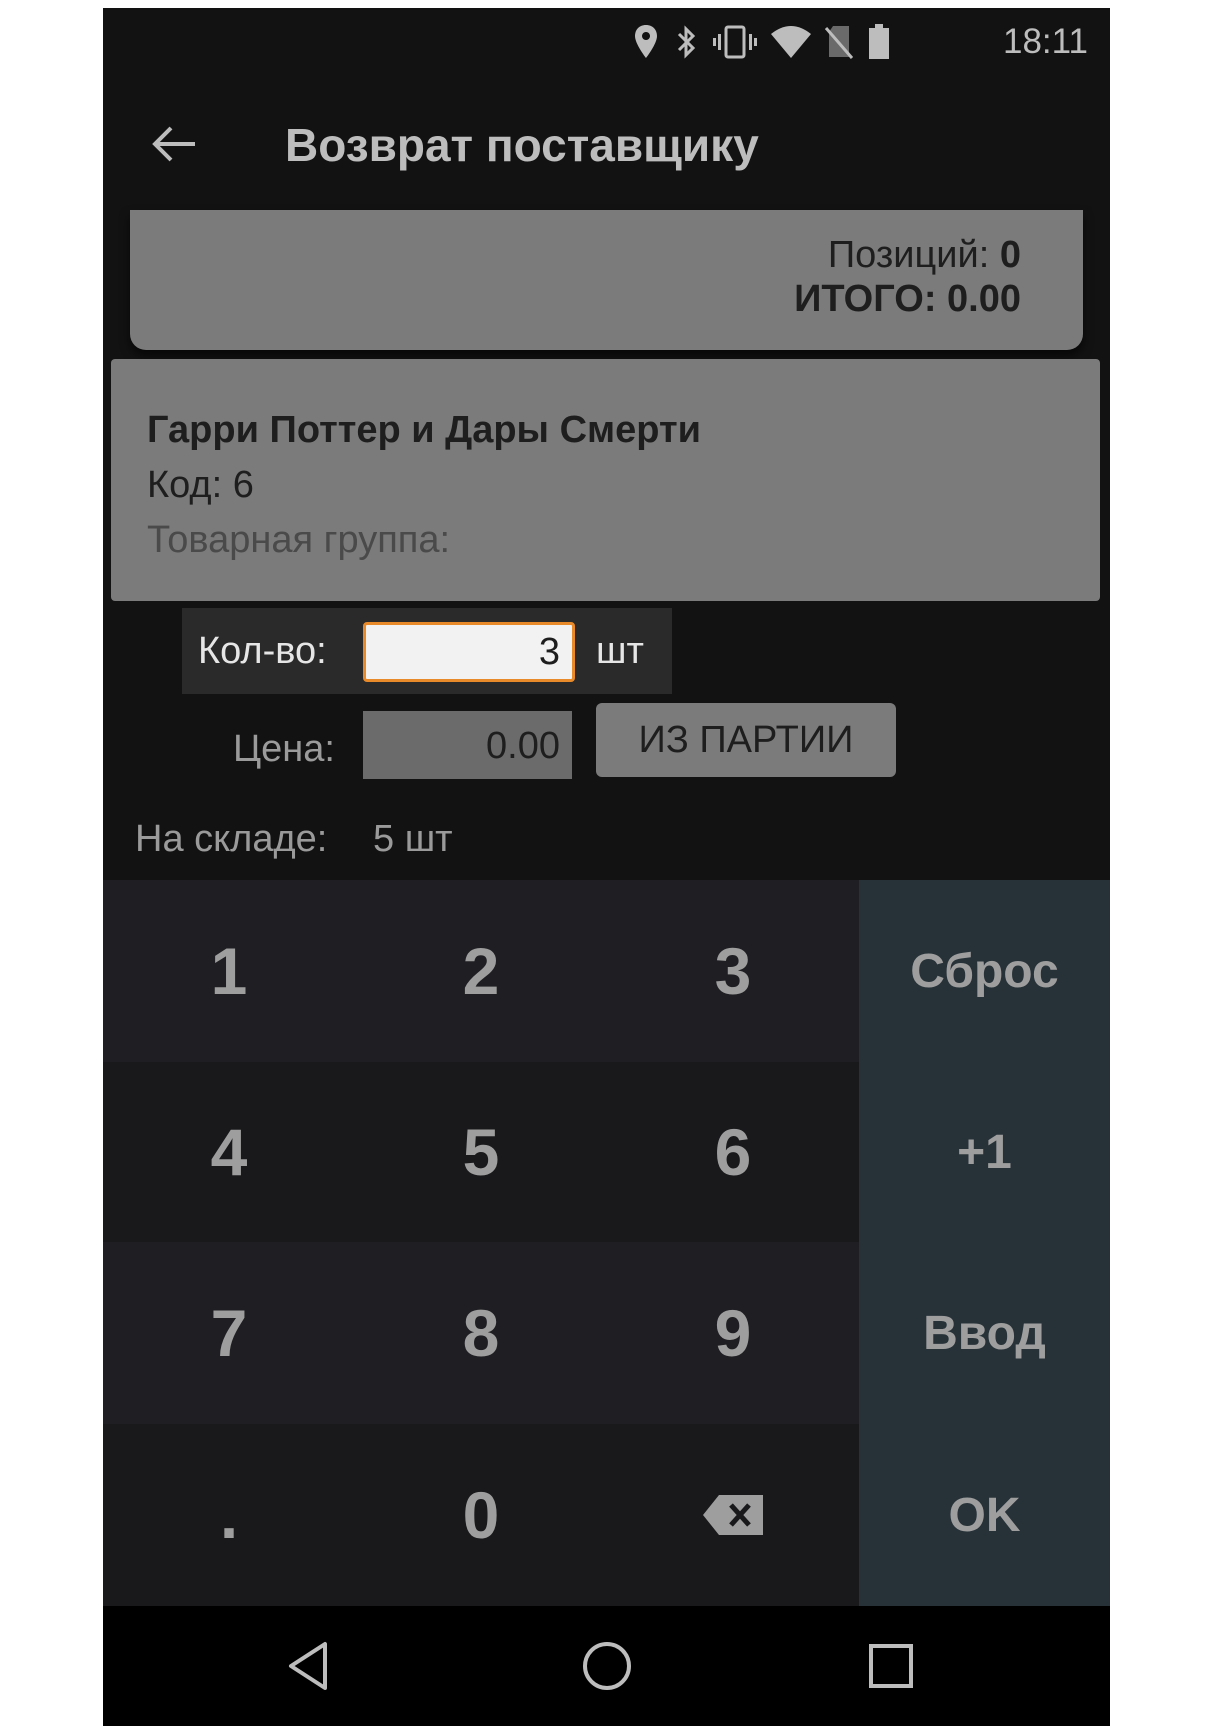 The image size is (1214, 1734). What do you see at coordinates (481, 1333) in the screenshot?
I see `key-8: 8` at bounding box center [481, 1333].